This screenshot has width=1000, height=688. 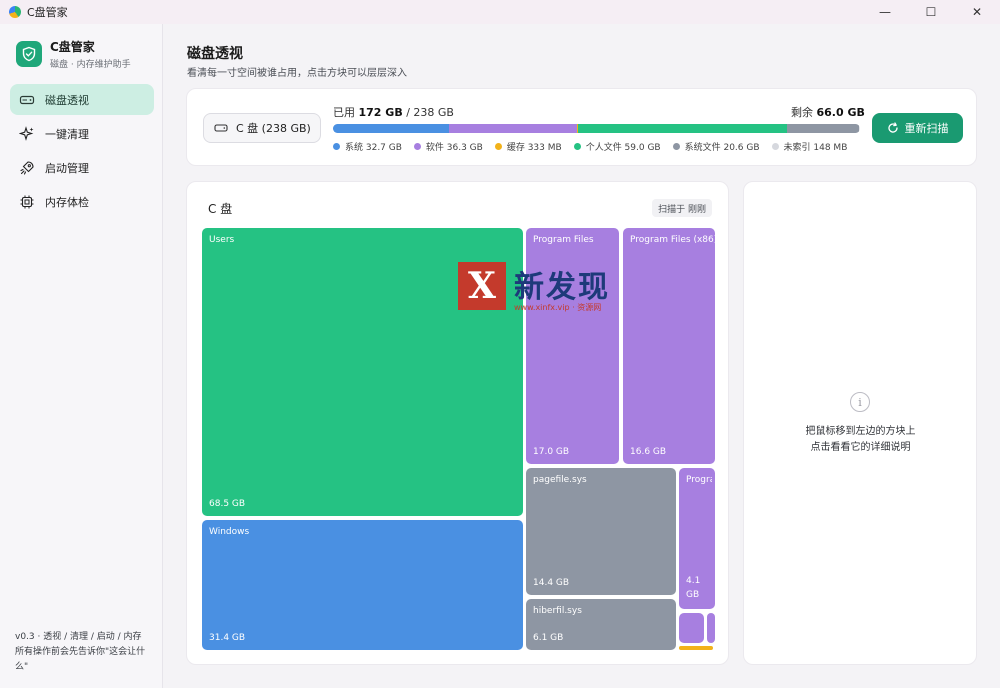 I want to click on info-icon: i, so click(x=860, y=402).